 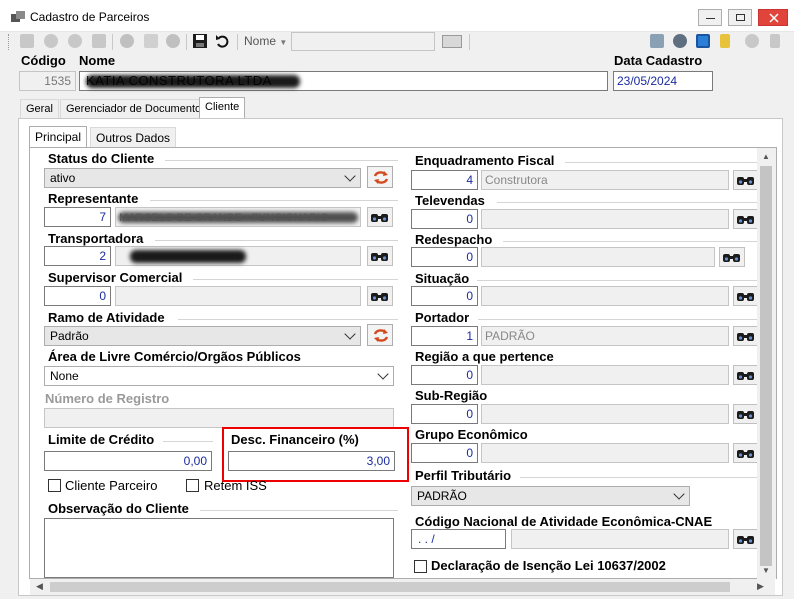 I want to click on situacao-search-button, so click(x=746, y=296).